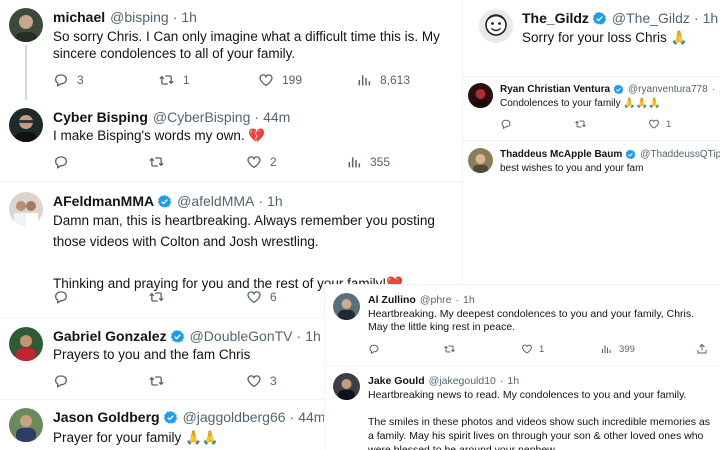 Image resolution: width=720 pixels, height=450 pixels. What do you see at coordinates (273, 297) in the screenshot?
I see `like-count: 6` at bounding box center [273, 297].